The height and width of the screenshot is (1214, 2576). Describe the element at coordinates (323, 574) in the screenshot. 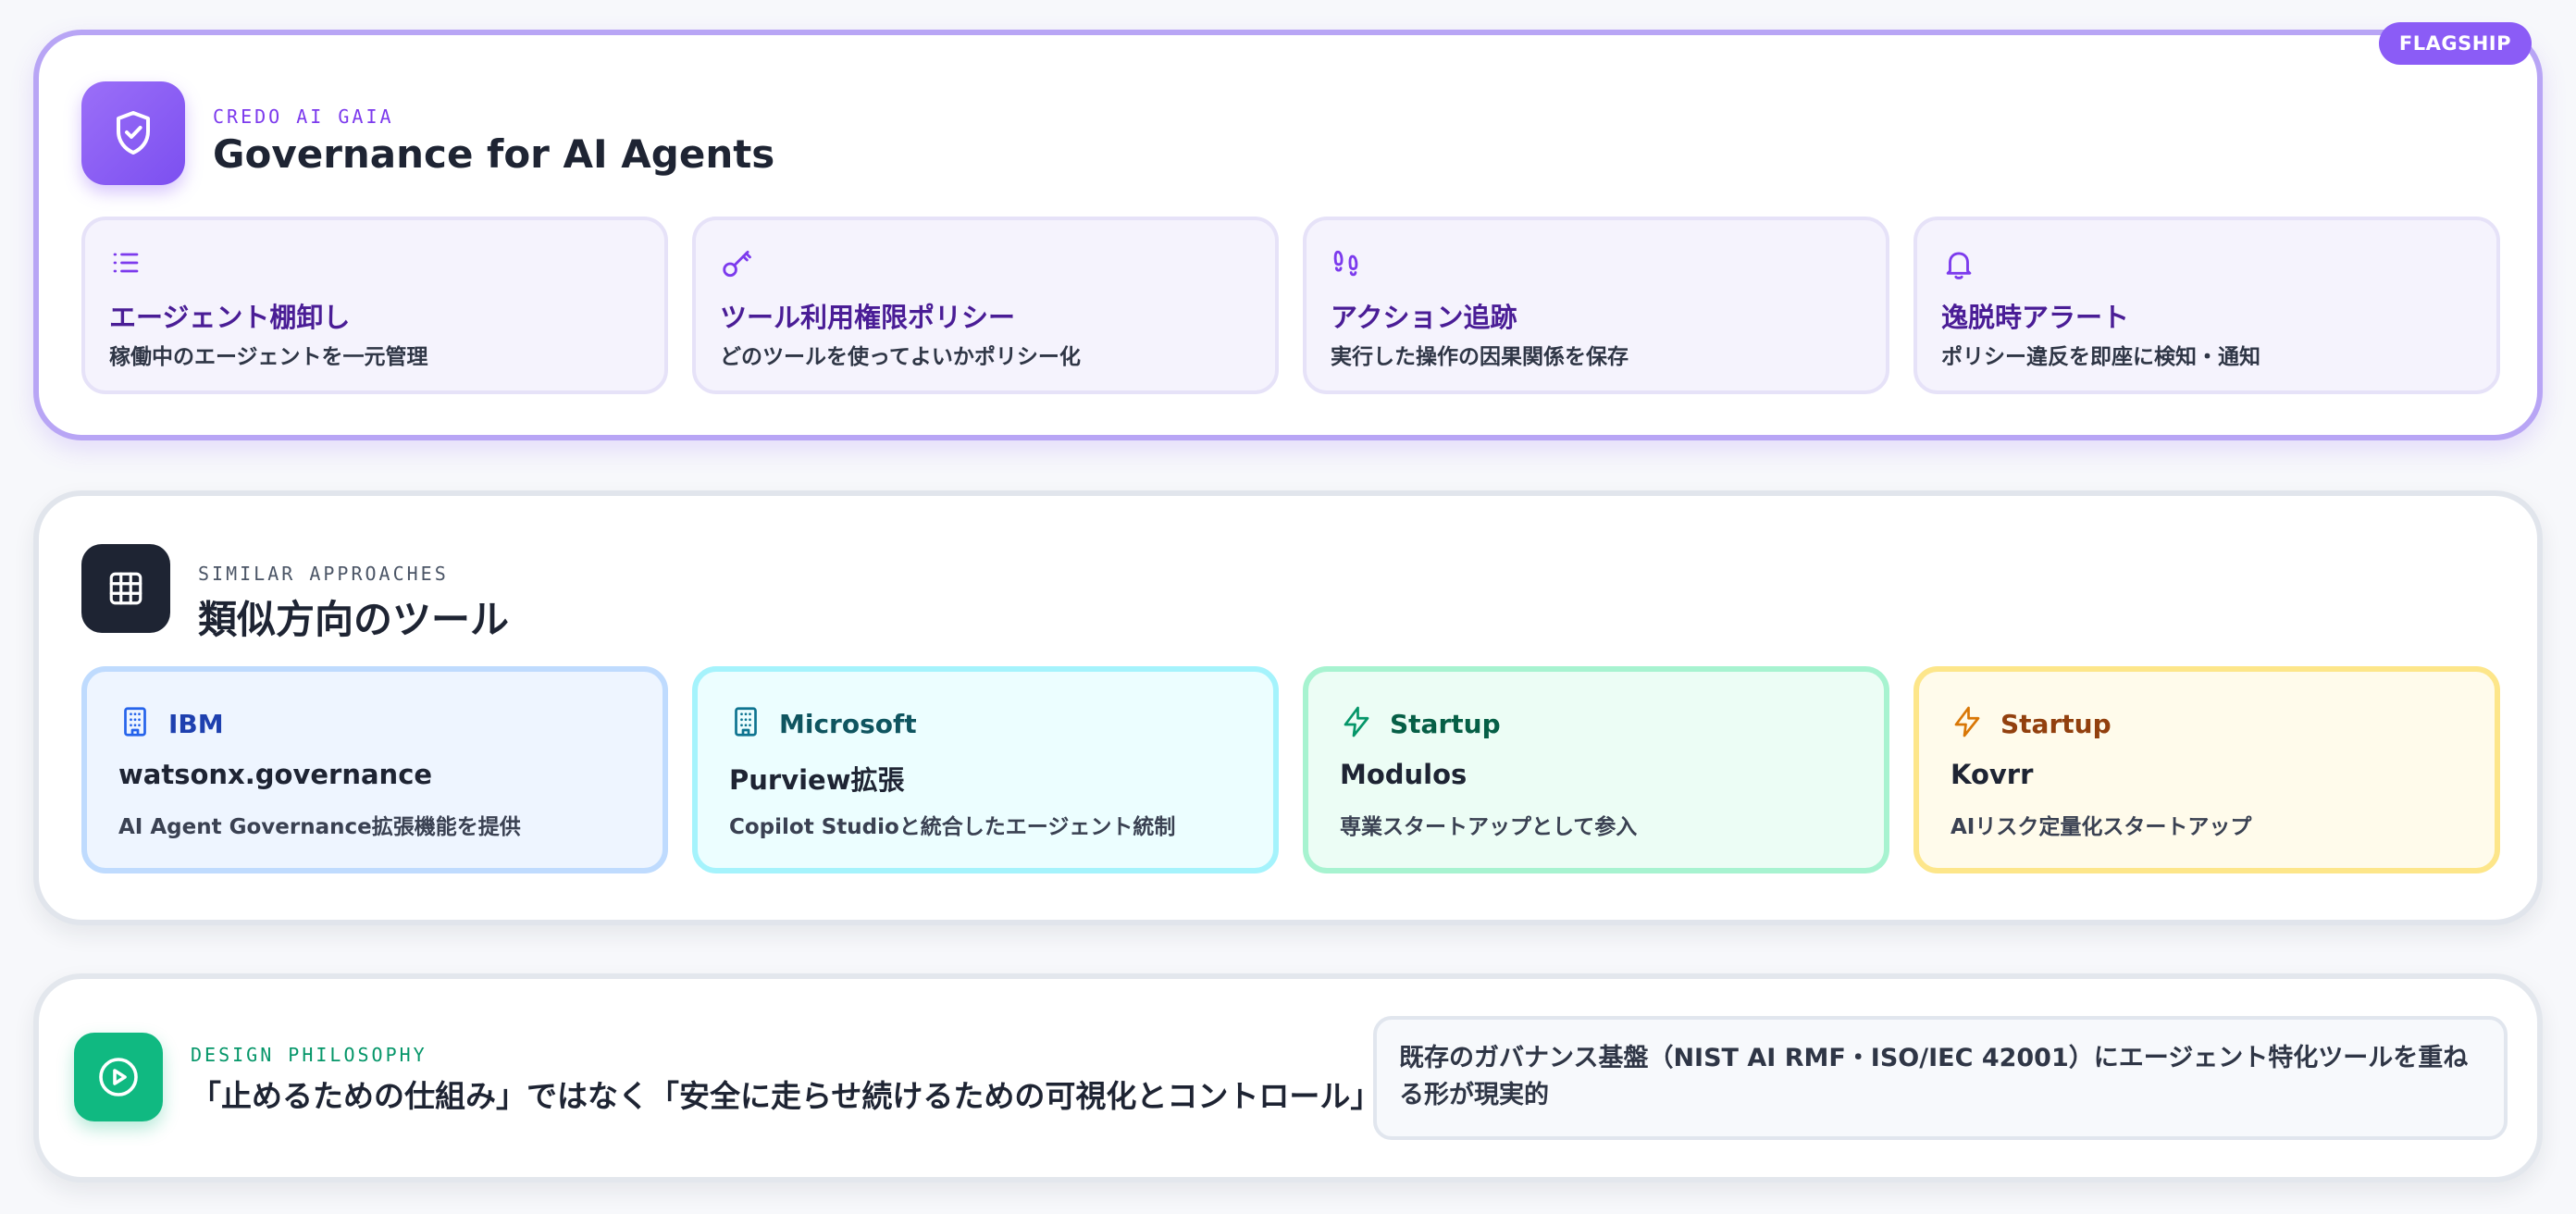

I see `similar-kicker: SIMILAR APPROACHES` at that location.